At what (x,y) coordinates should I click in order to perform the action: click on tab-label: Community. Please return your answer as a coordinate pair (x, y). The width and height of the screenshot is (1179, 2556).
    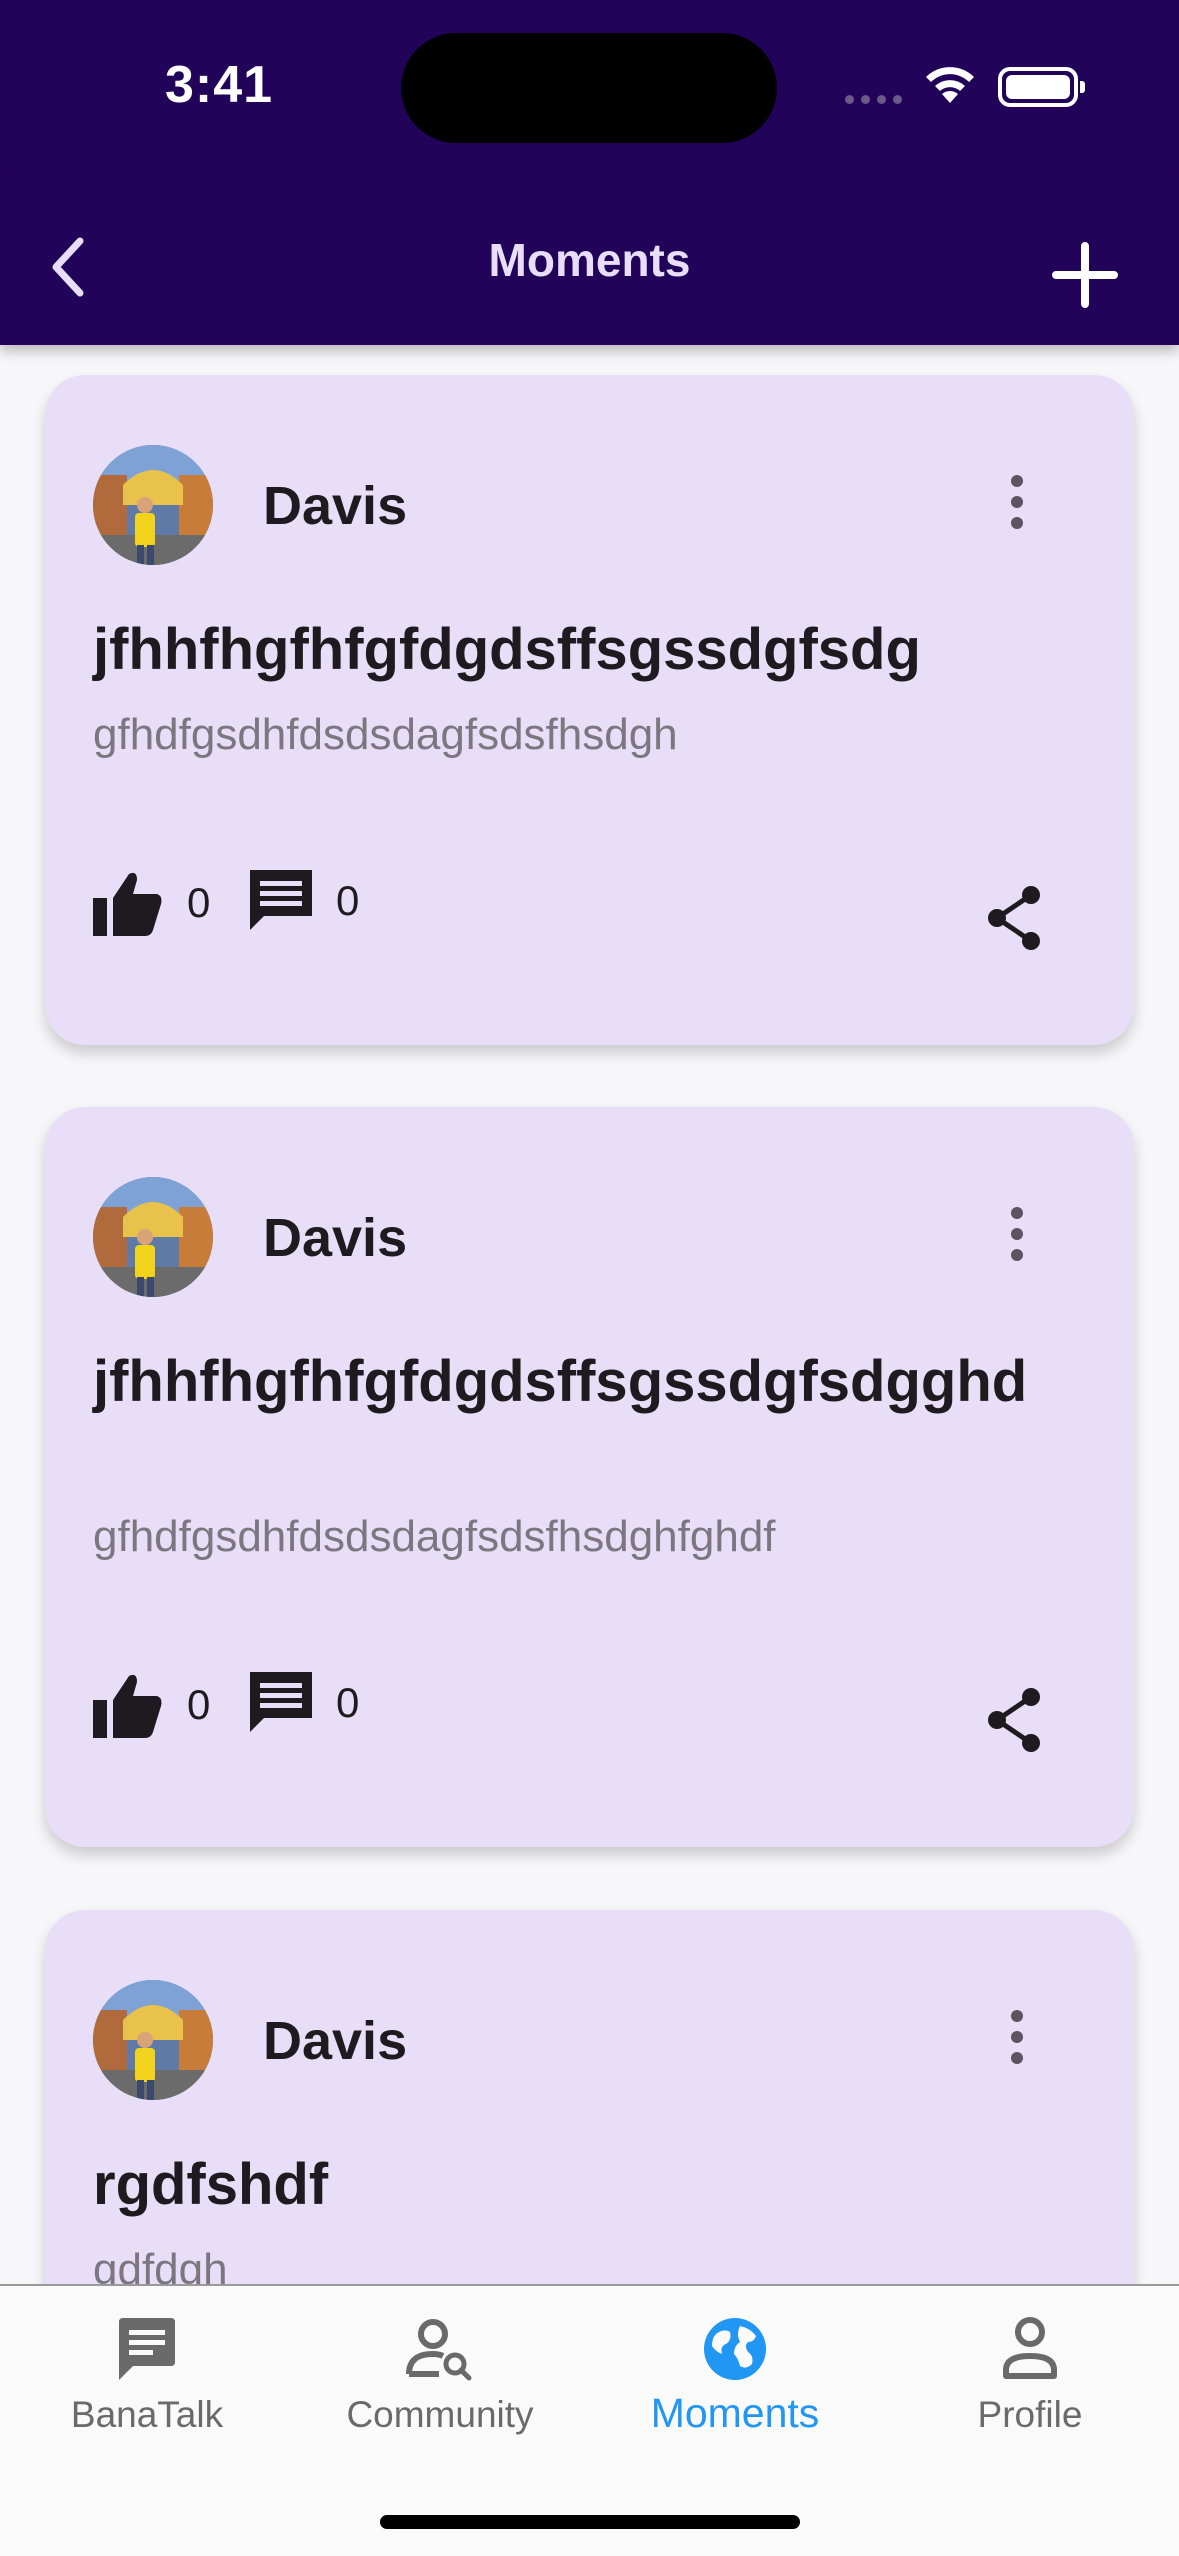
    Looking at the image, I should click on (440, 2414).